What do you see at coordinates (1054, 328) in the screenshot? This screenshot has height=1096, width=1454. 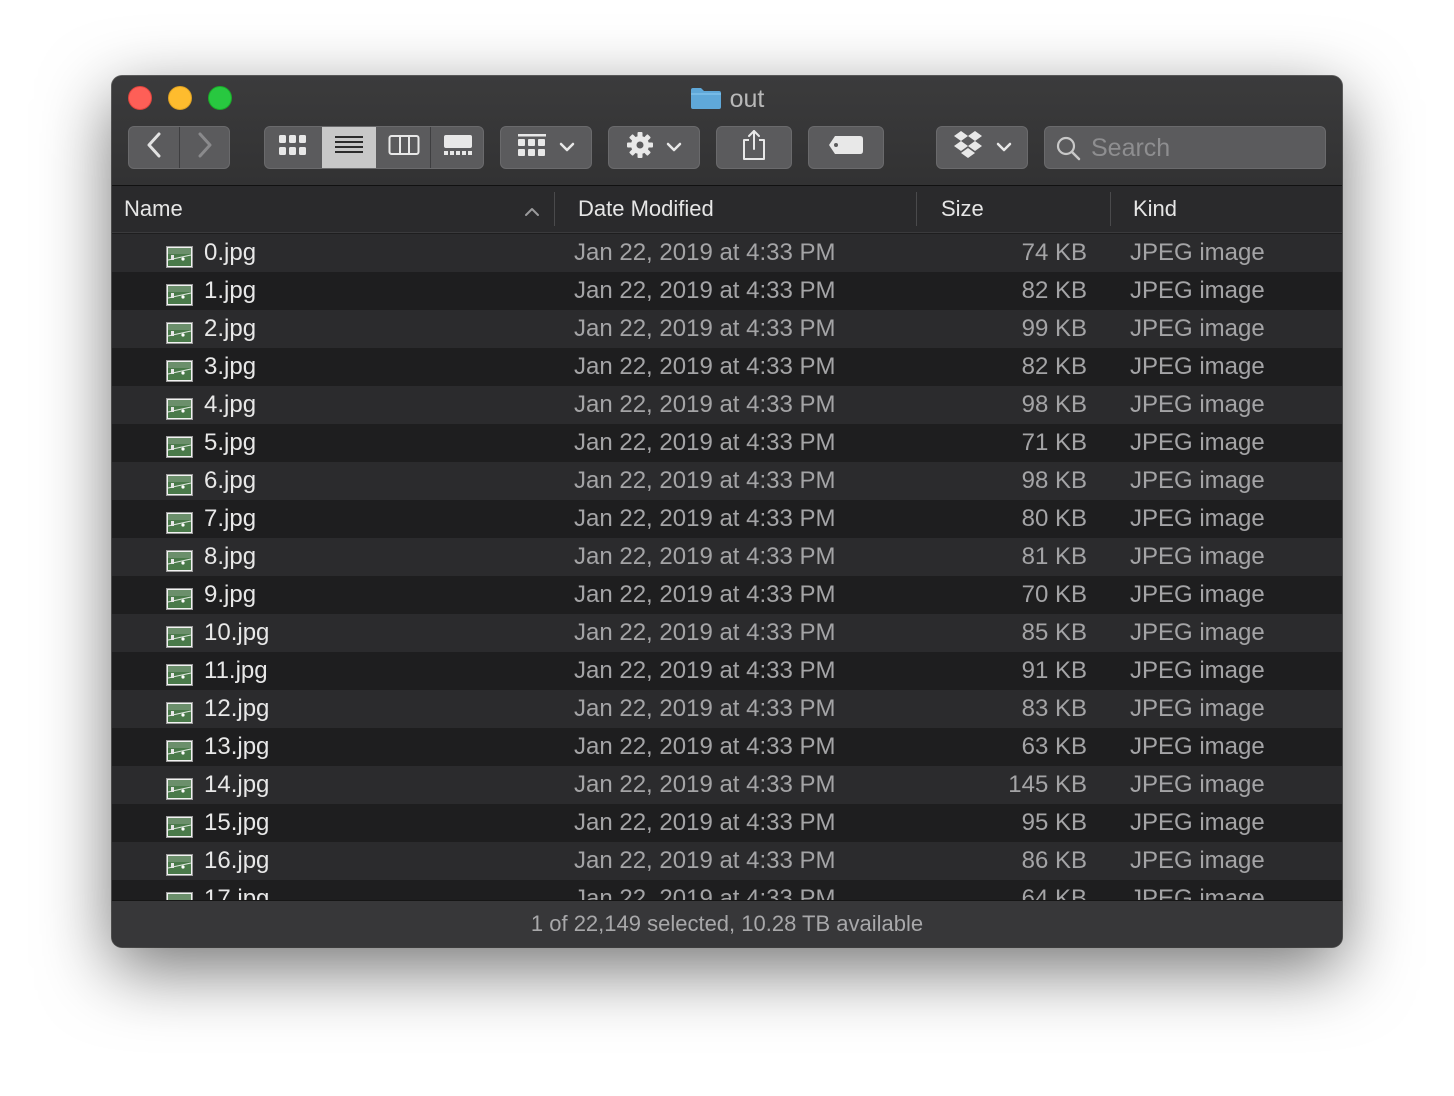 I see `file-size: 99 KB` at bounding box center [1054, 328].